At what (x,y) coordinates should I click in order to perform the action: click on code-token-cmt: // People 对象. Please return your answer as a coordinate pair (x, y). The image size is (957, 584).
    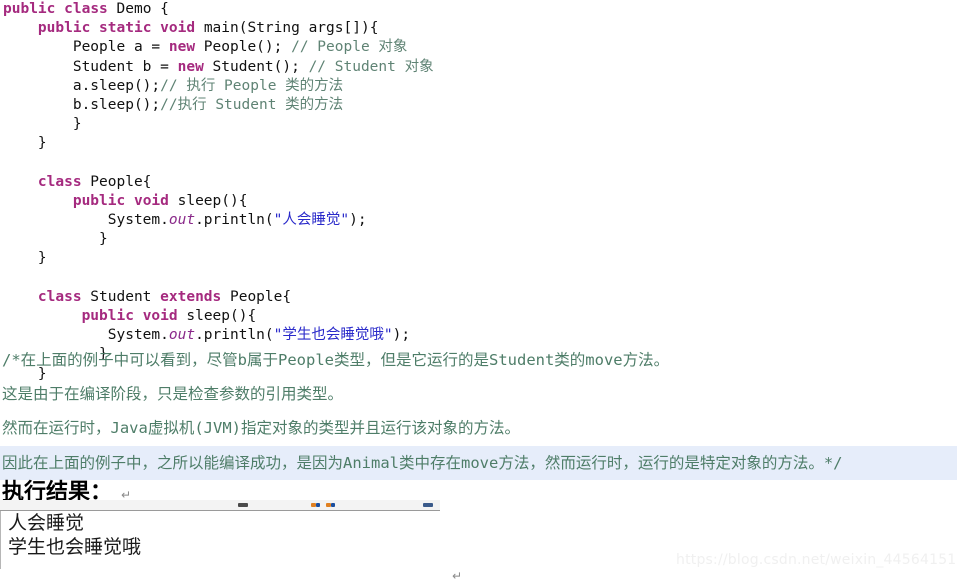
    Looking at the image, I should click on (349, 47).